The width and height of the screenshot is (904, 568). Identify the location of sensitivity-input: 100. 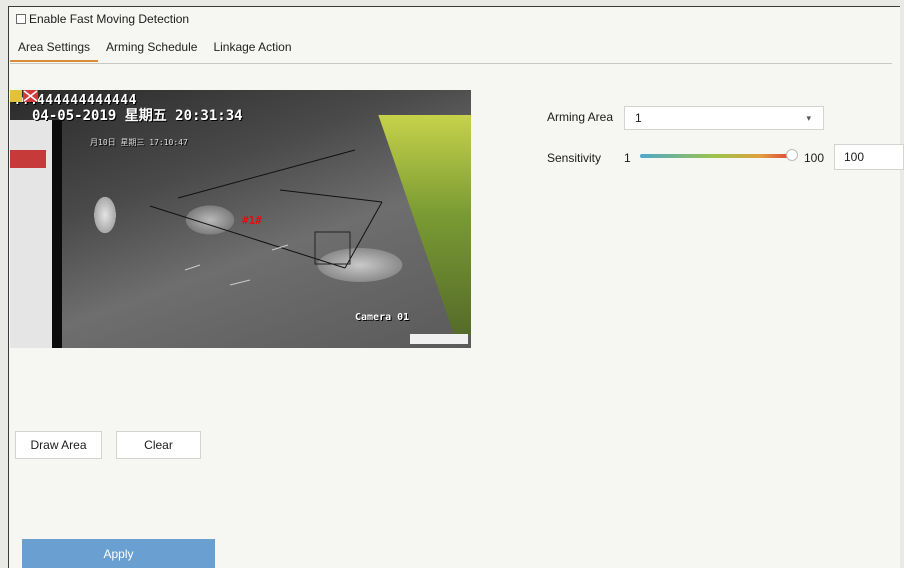
(869, 157).